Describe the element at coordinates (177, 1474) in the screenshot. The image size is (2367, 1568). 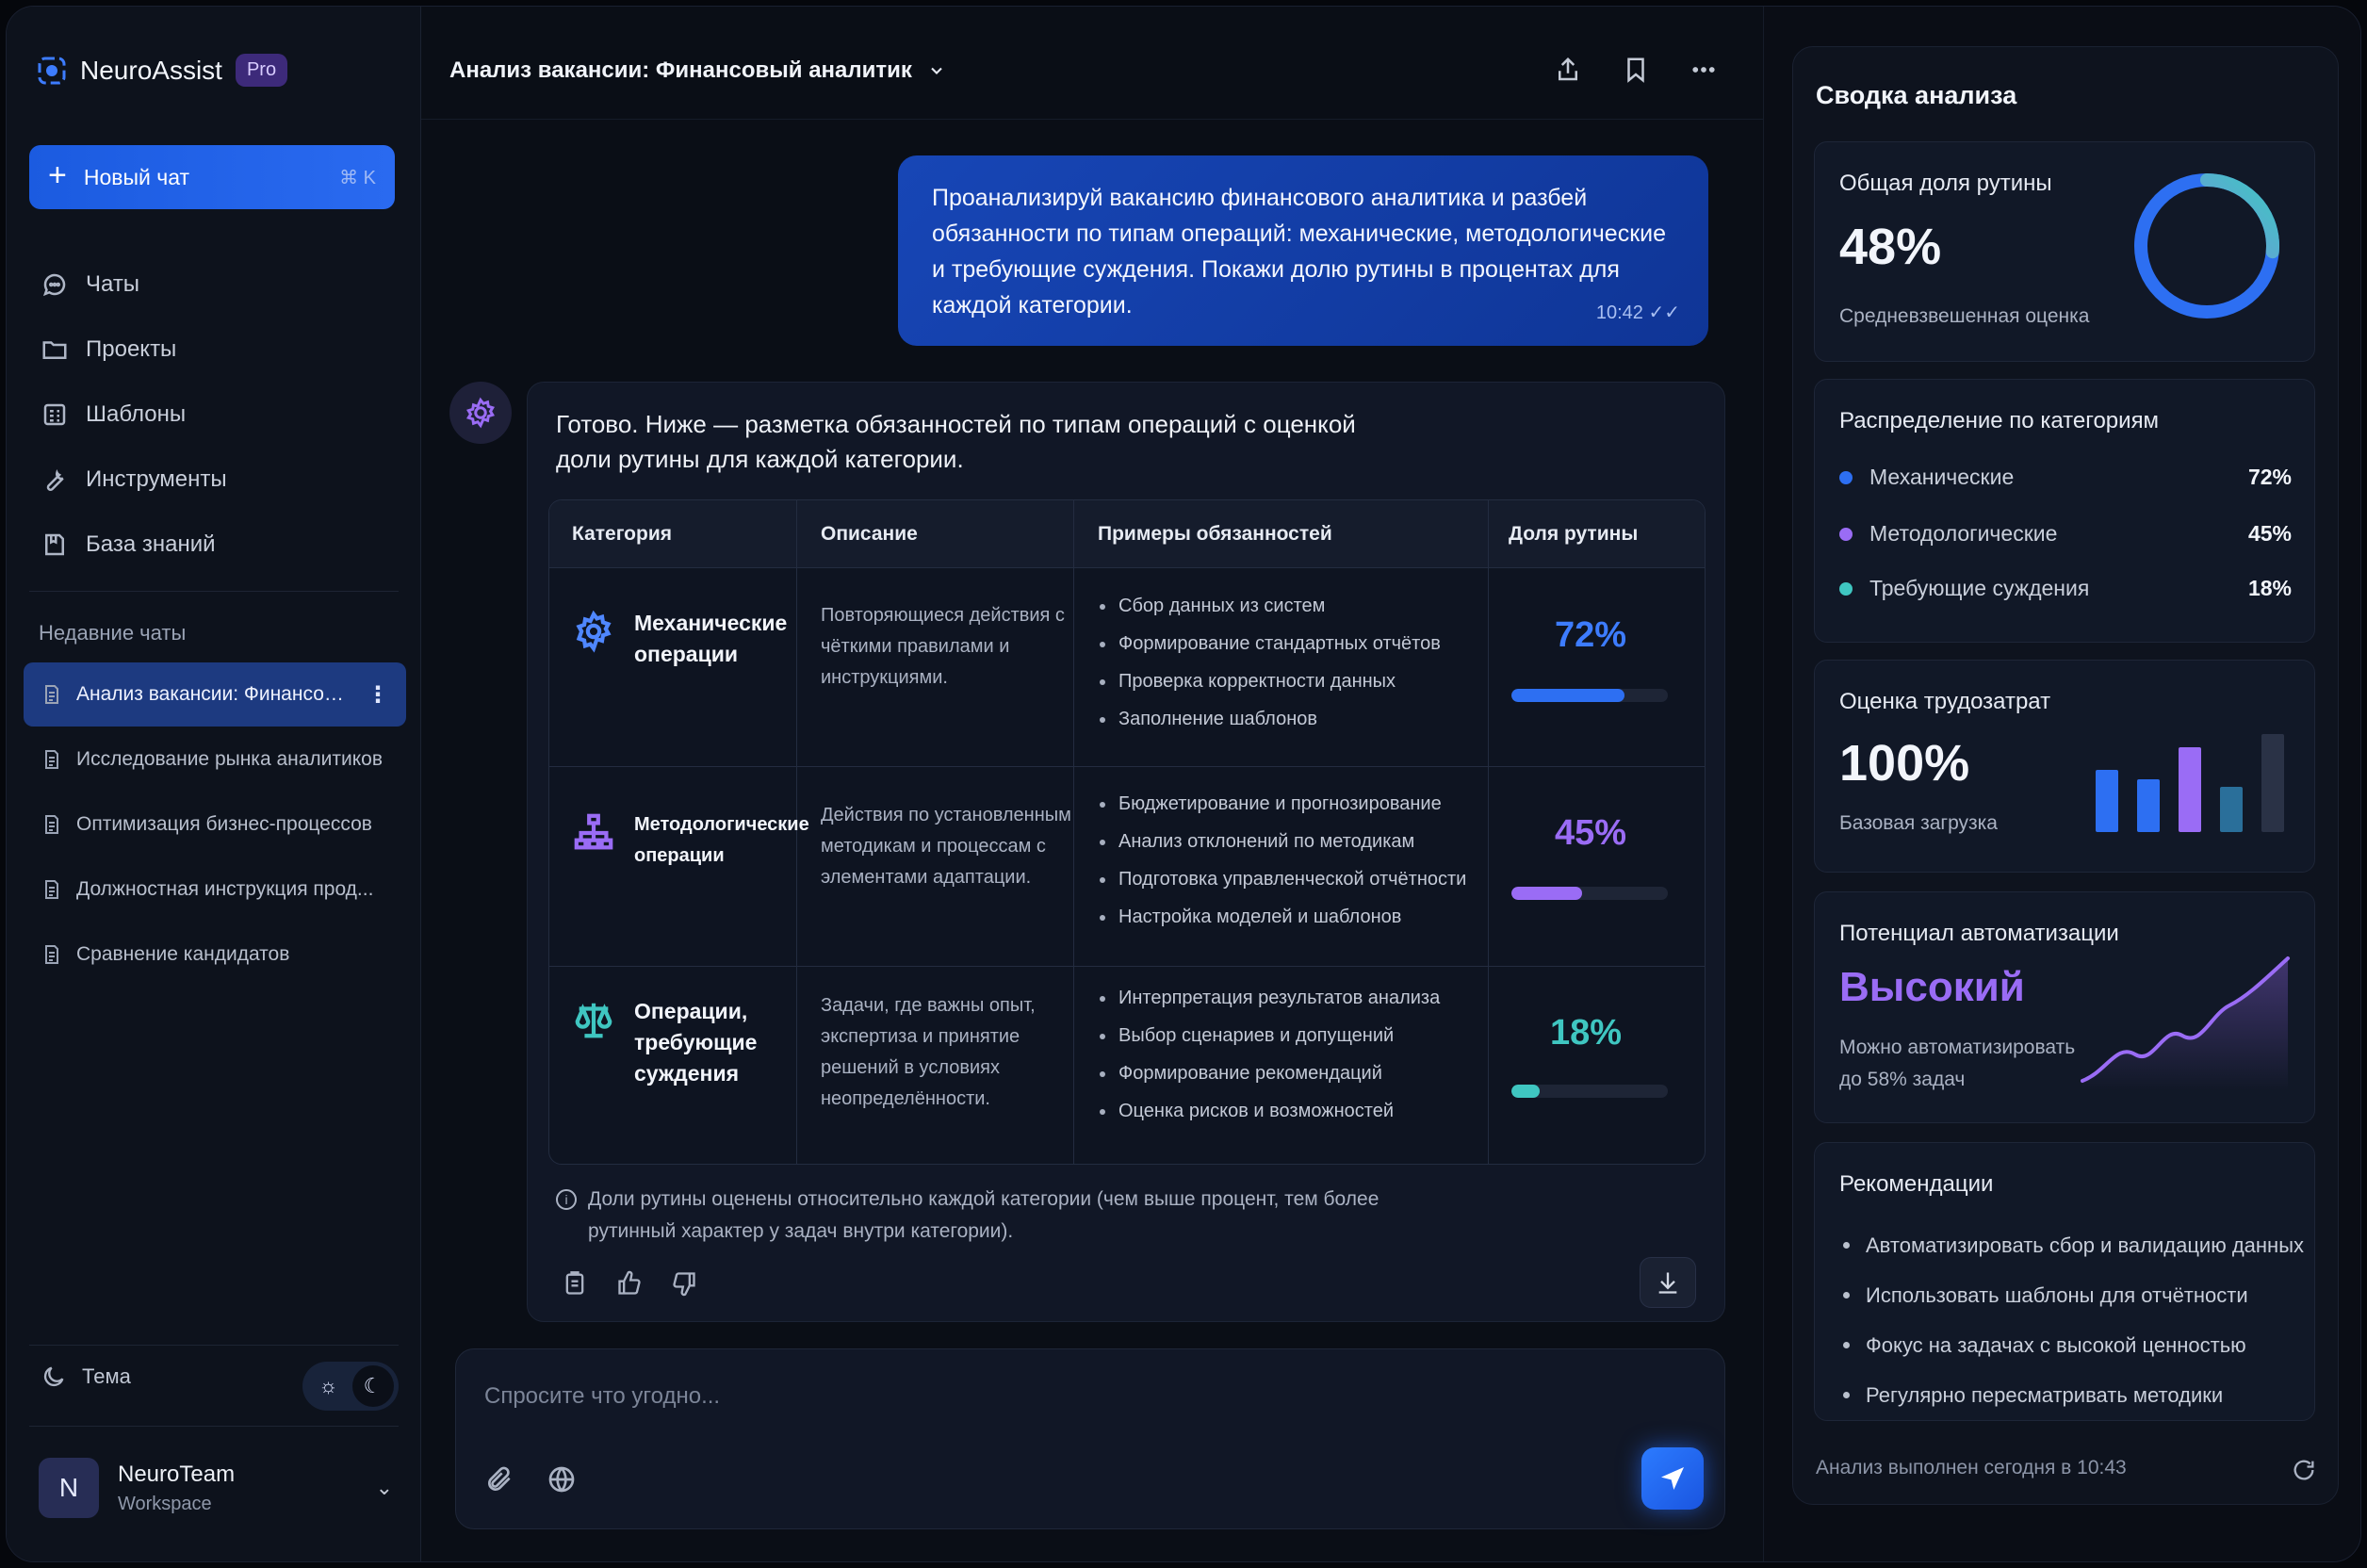
I see `workspace-name: NeuroTeam` at that location.